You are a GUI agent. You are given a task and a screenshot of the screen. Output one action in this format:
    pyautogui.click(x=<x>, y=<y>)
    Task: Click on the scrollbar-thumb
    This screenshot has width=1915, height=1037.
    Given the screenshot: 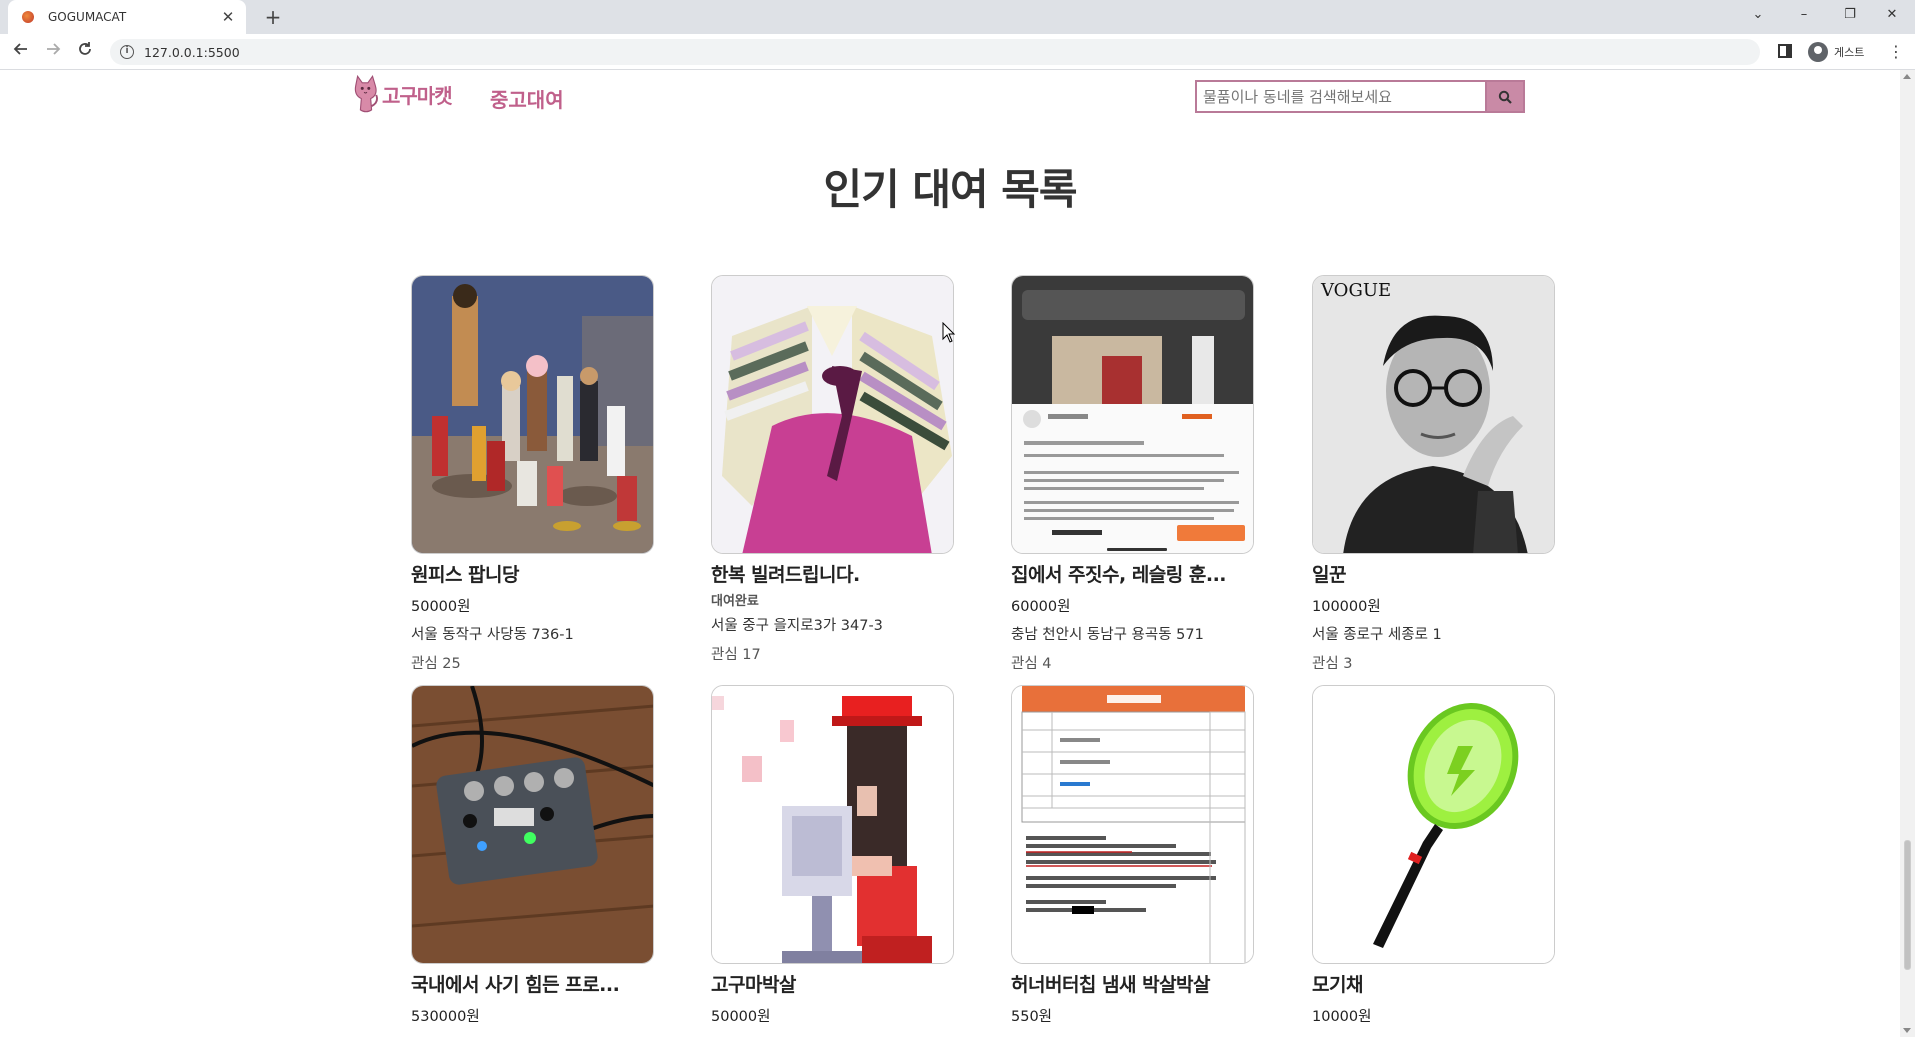 What is the action you would take?
    pyautogui.click(x=1907, y=905)
    